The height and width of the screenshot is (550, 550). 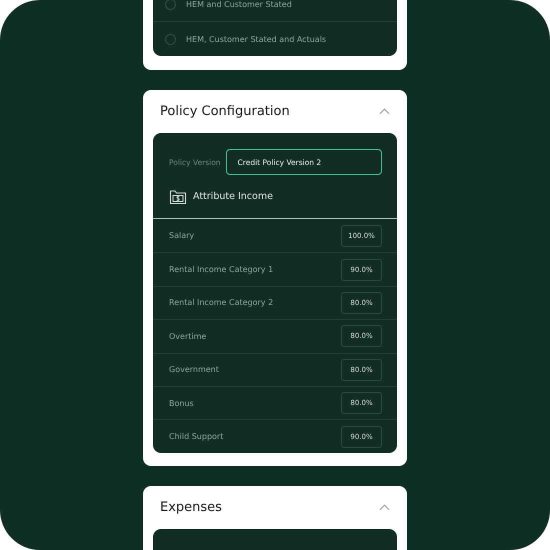 I want to click on folder-dollar-icon, so click(x=178, y=197).